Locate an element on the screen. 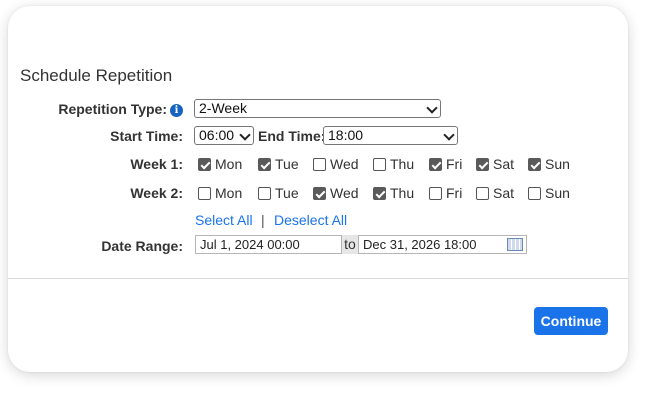  week2-wed-checkbox: Wed is located at coordinates (336, 193).